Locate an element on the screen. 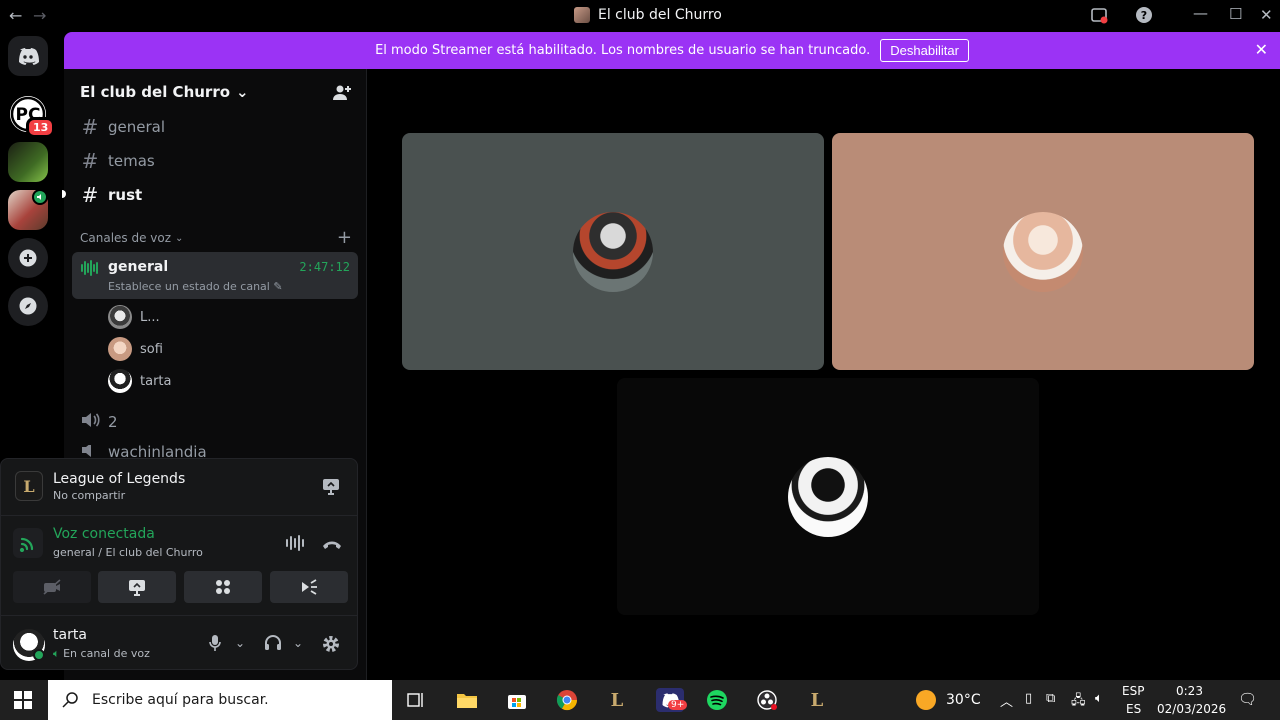 The height and width of the screenshot is (720, 1280). screen-capture-icon: ⧉ is located at coordinates (1050, 698).